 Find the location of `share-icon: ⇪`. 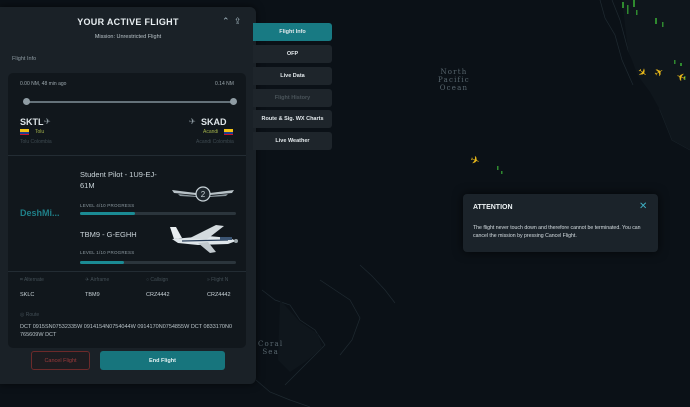

share-icon: ⇪ is located at coordinates (238, 21).